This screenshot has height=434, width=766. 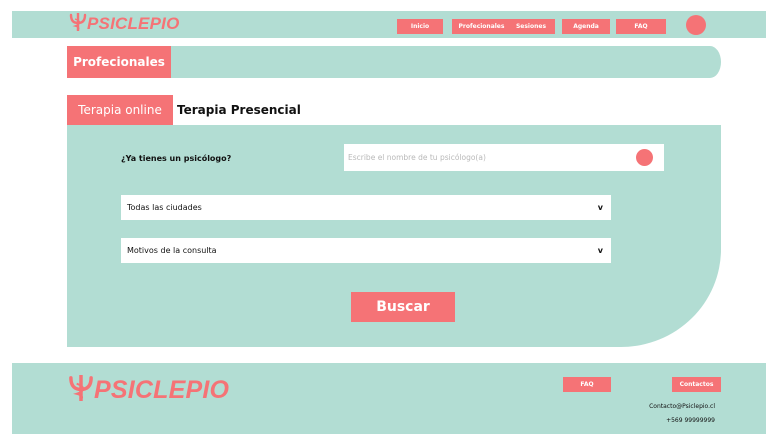 I want to click on nav-sesiones-button: Sesiones, so click(x=531, y=26).